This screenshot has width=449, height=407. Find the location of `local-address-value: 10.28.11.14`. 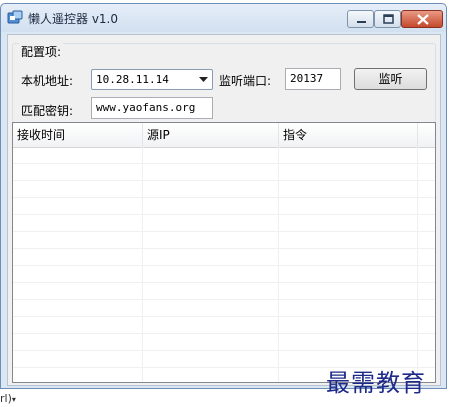

local-address-value: 10.28.11.14 is located at coordinates (132, 79).